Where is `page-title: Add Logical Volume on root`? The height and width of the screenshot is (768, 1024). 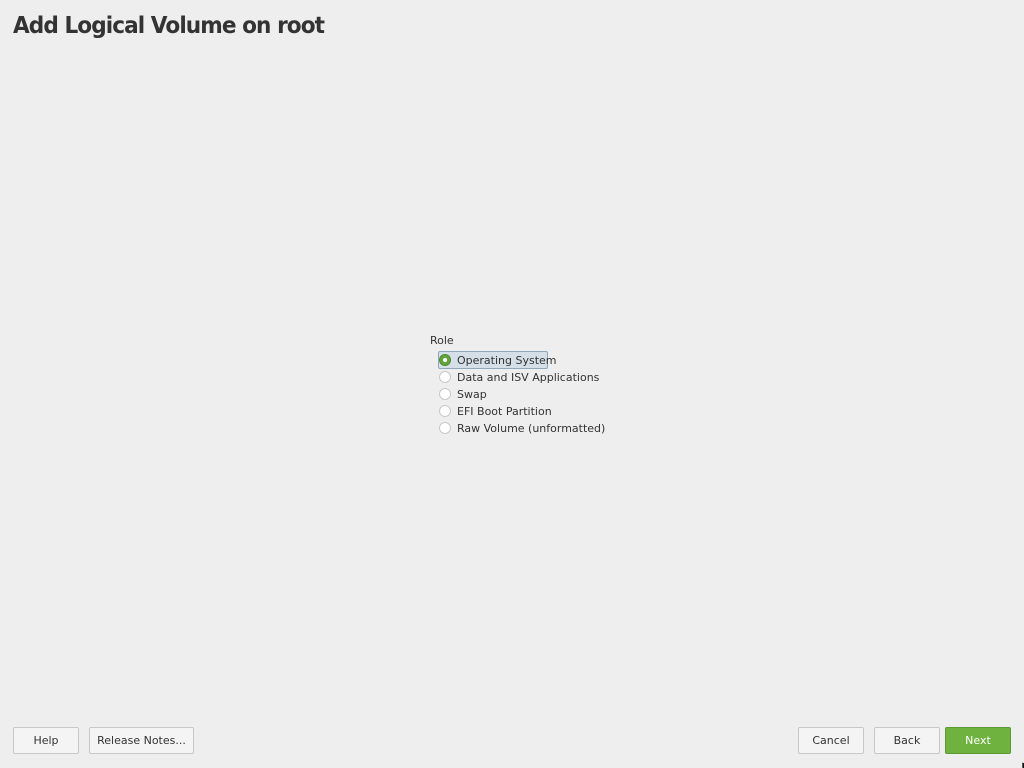 page-title: Add Logical Volume on root is located at coordinates (169, 26).